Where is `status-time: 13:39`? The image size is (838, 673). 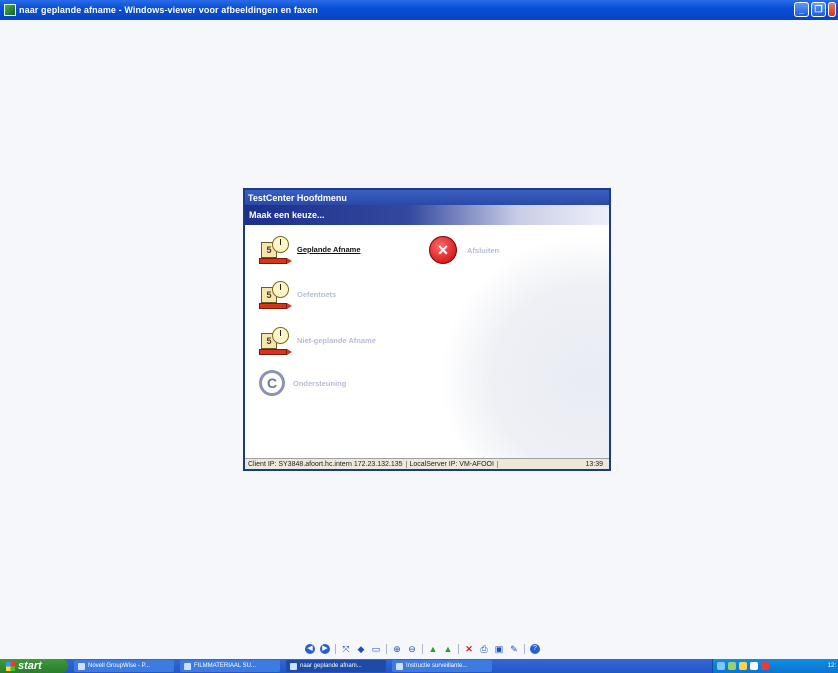 status-time: 13:39 is located at coordinates (594, 464).